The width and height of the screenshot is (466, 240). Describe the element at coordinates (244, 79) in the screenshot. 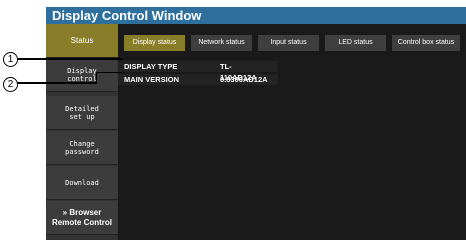

I see `main-version-value: 0.8300AD12A` at that location.